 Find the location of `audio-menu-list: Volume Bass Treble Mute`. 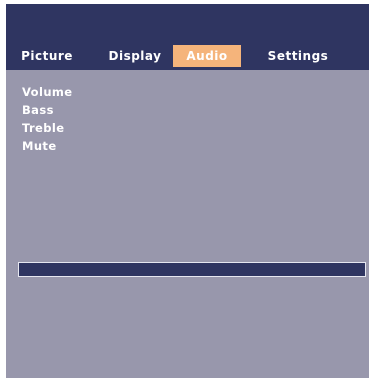

audio-menu-list: Volume Bass Treble Mute is located at coordinates (47, 119).